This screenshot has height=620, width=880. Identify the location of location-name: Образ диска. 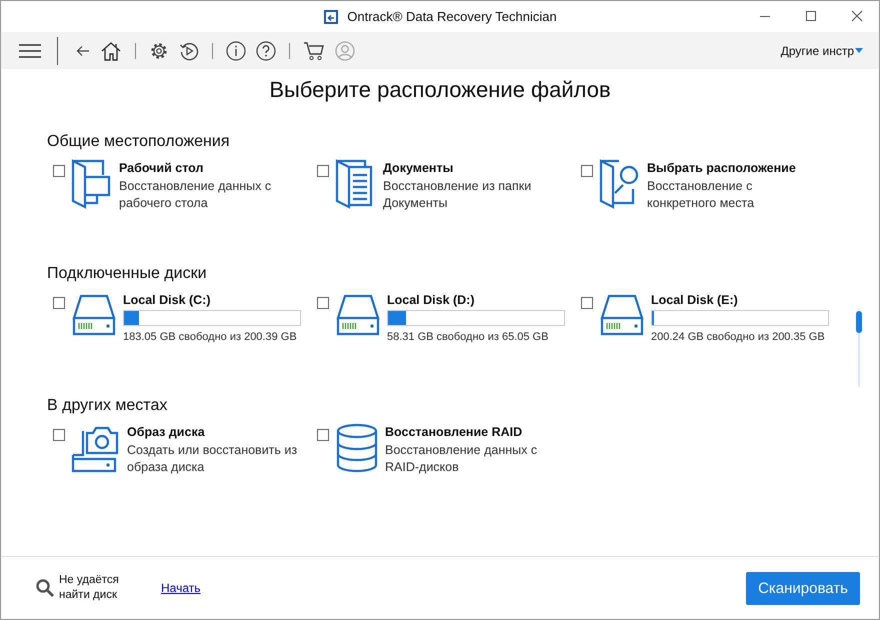
(213, 432).